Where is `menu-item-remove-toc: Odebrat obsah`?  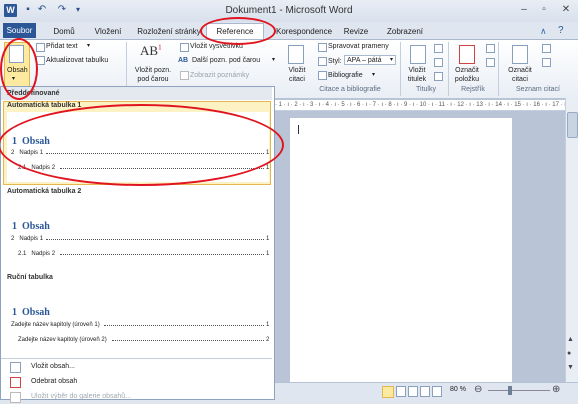
menu-item-remove-toc: Odebrat obsah is located at coordinates (136, 382).